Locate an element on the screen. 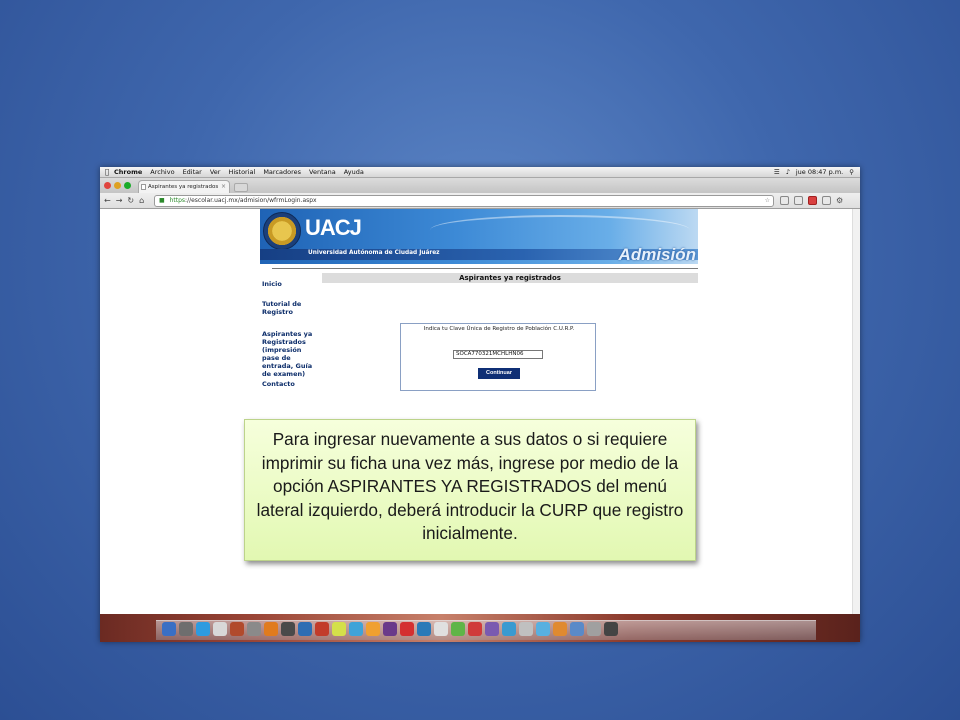  adblock-icon is located at coordinates (812, 200).